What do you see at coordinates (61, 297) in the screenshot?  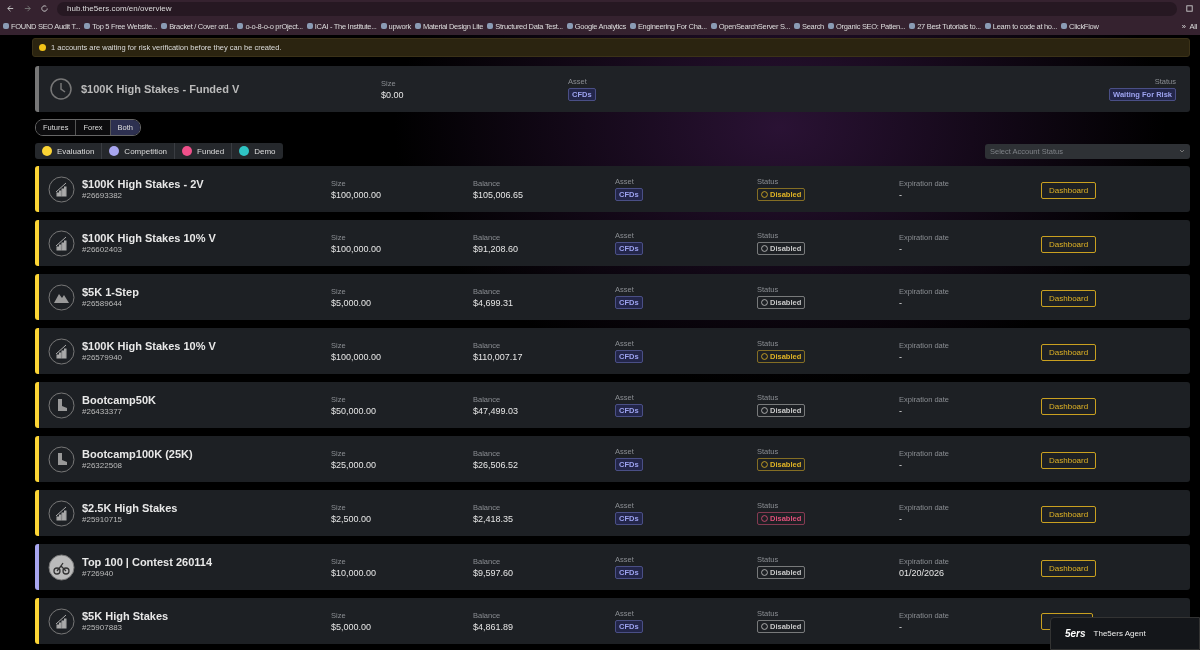 I see `mountain-icon` at bounding box center [61, 297].